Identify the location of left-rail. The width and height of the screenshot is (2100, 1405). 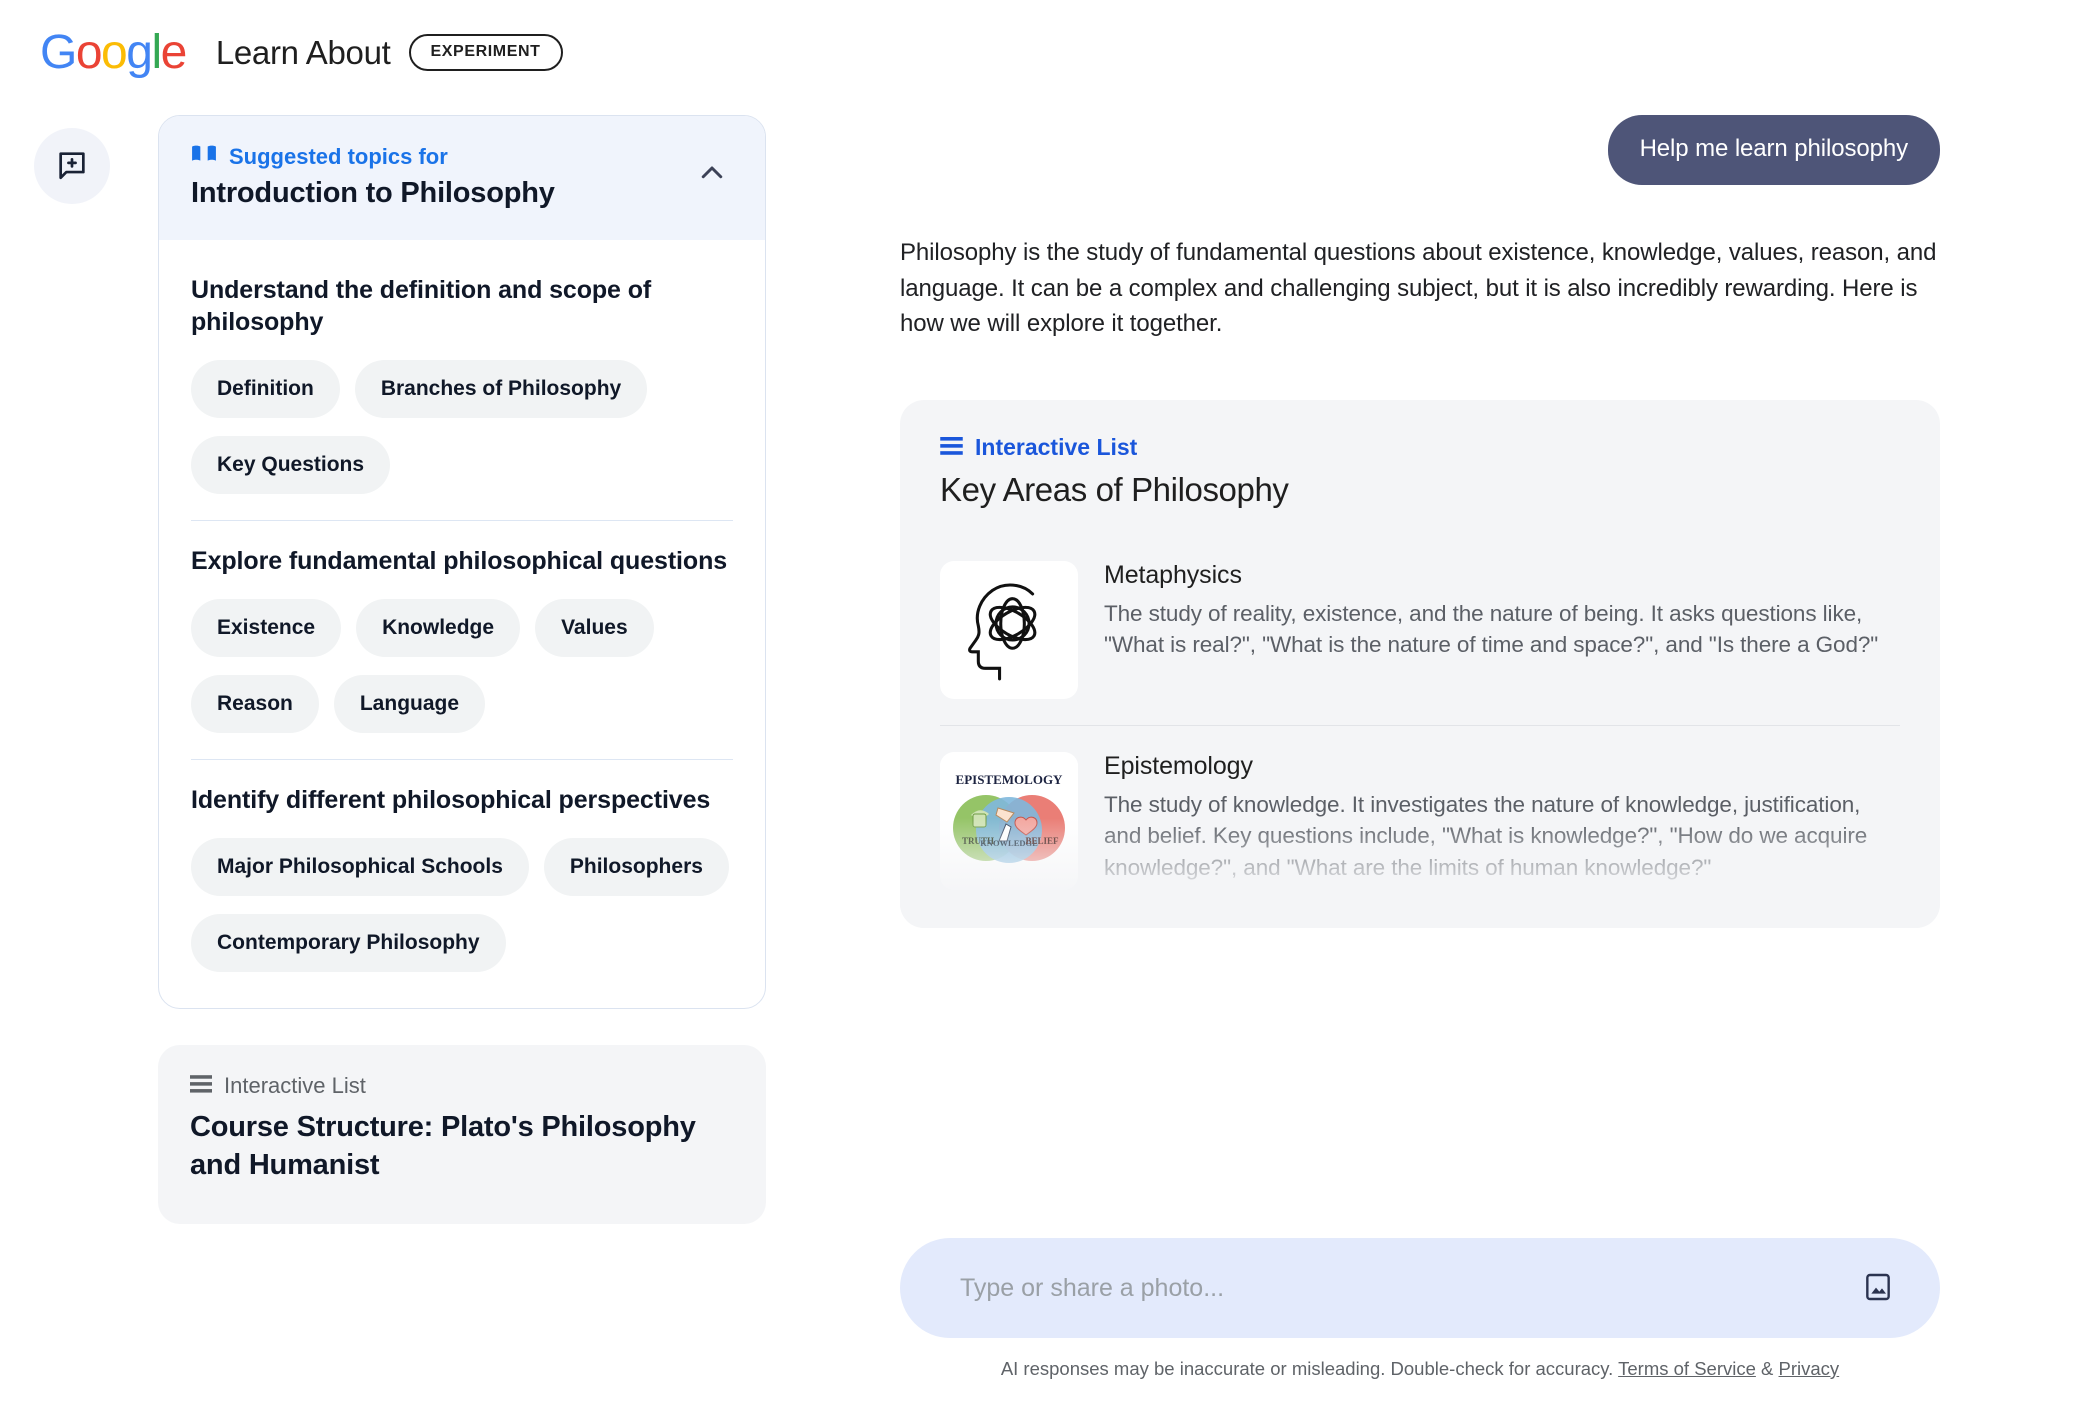
(72, 166).